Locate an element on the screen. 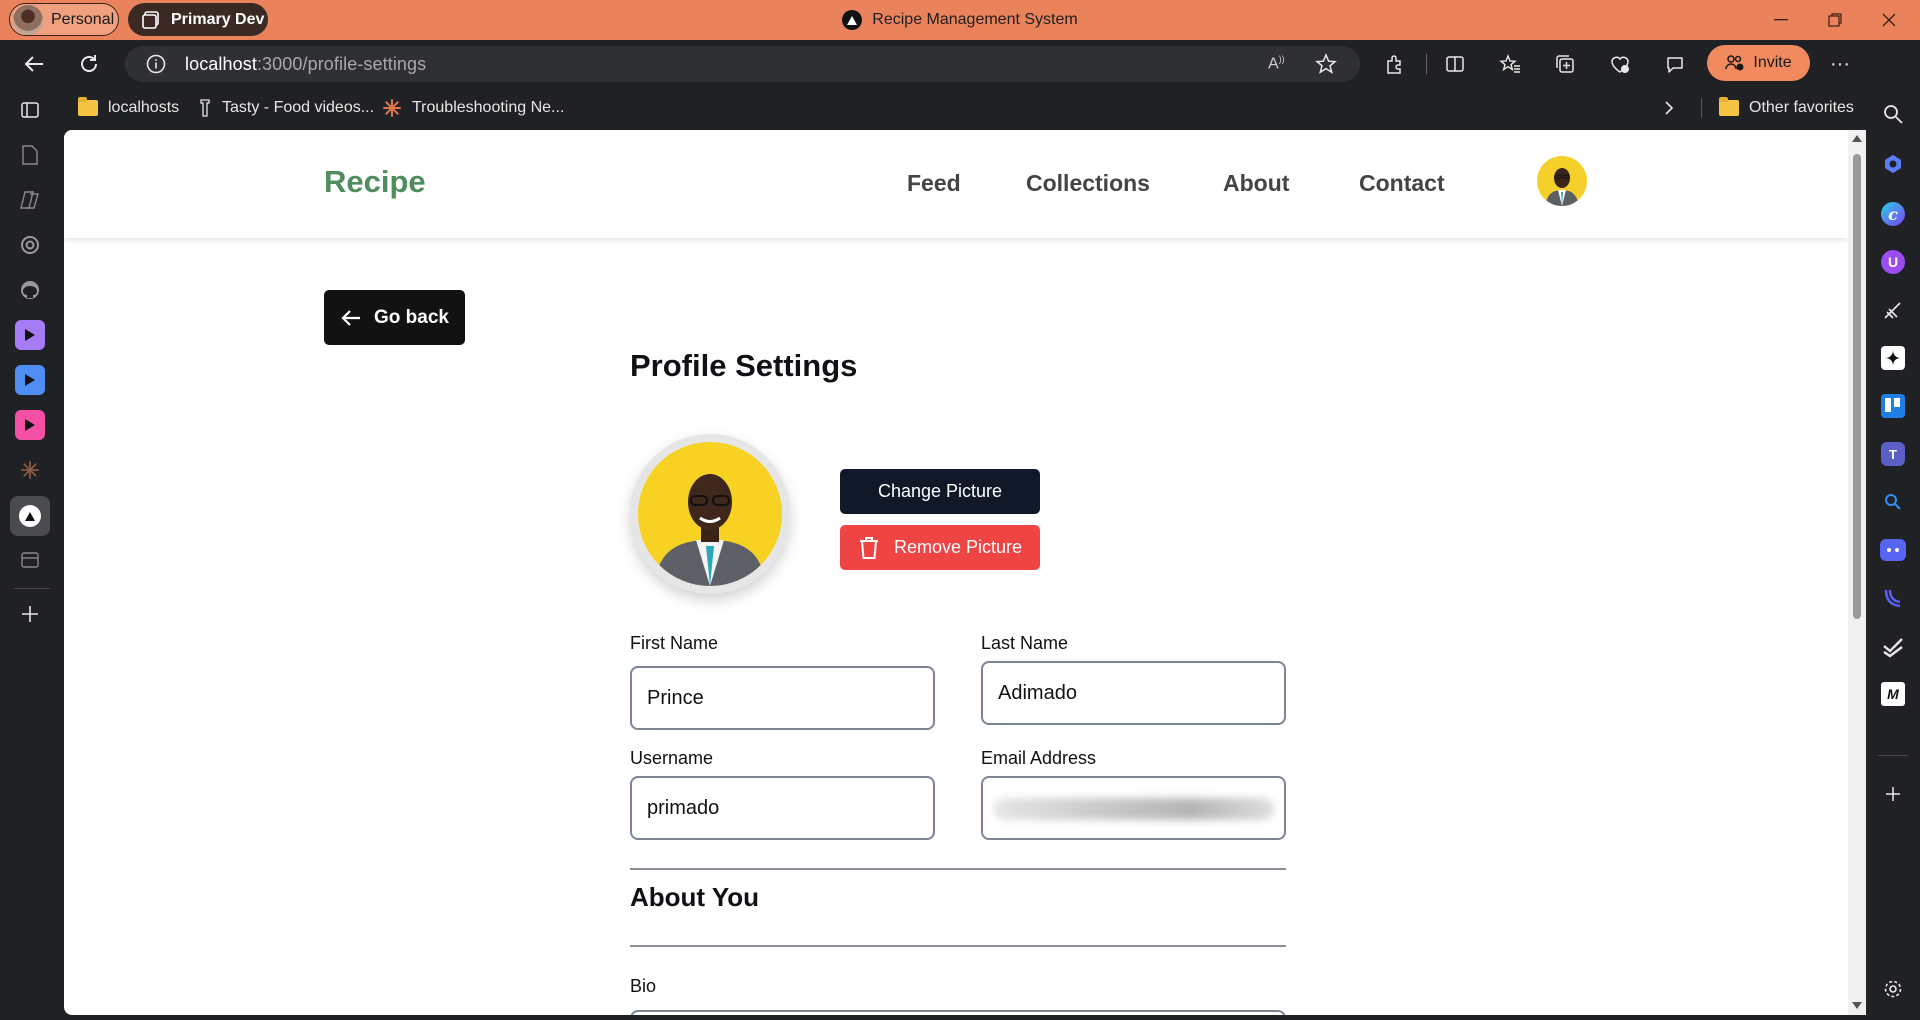 The height and width of the screenshot is (1020, 1920). canva-icon: c is located at coordinates (1893, 214).